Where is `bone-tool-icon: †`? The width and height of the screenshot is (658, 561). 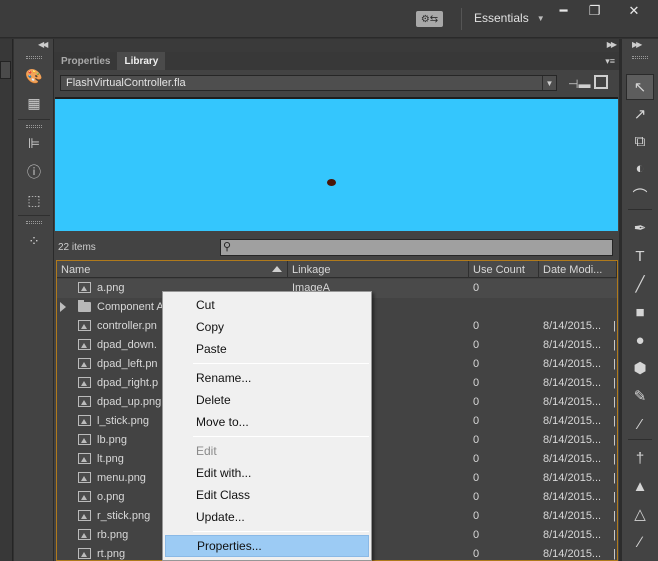
bone-tool-icon: † is located at coordinates (640, 458).